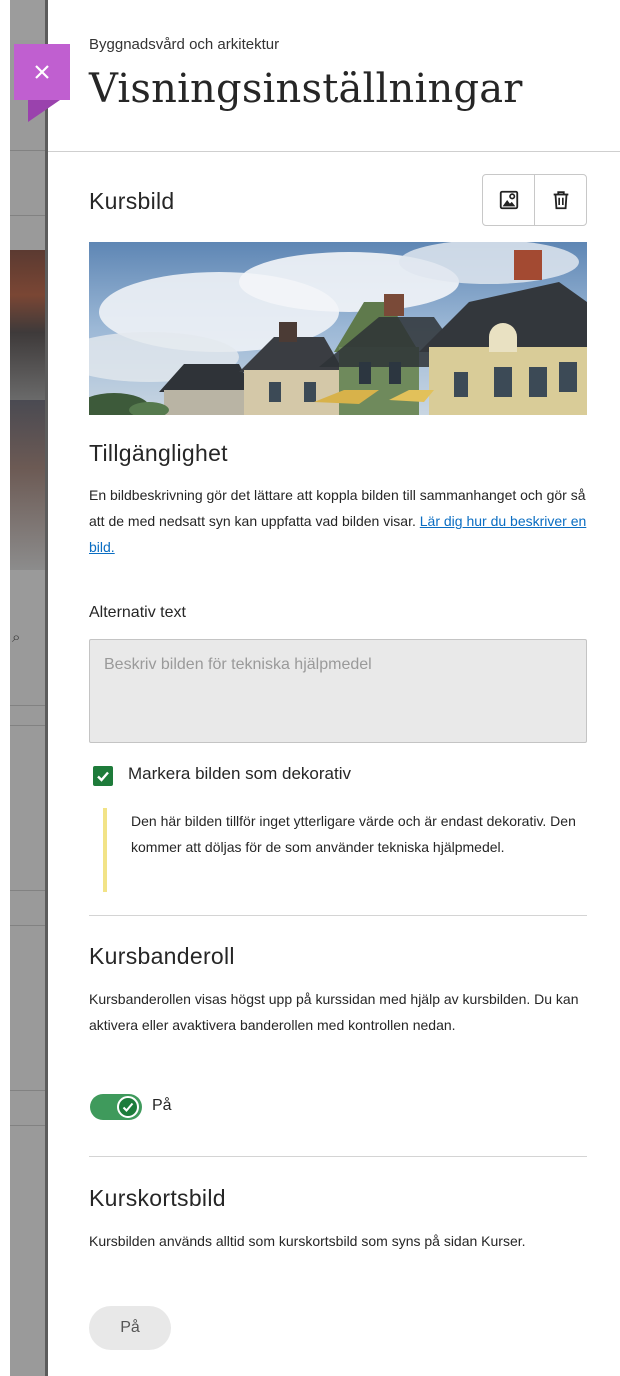 The width and height of the screenshot is (620, 1376). Describe the element at coordinates (16, 637) in the screenshot. I see `search-icon: ⌕` at that location.